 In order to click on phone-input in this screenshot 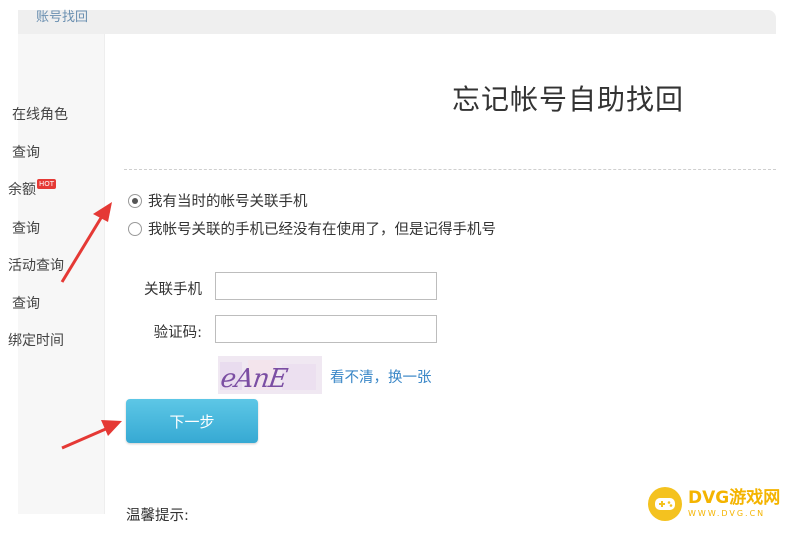, I will do `click(326, 286)`.